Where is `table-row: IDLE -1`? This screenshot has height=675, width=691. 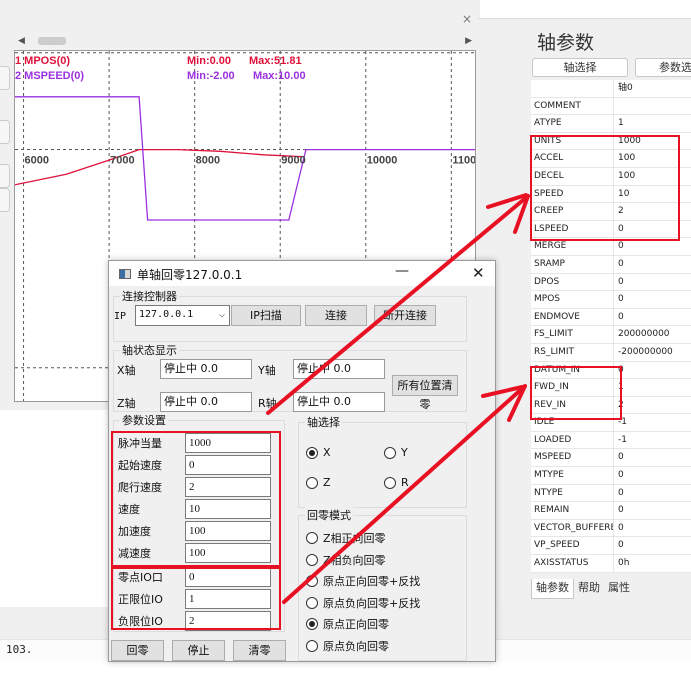
table-row: IDLE -1 is located at coordinates (611, 423).